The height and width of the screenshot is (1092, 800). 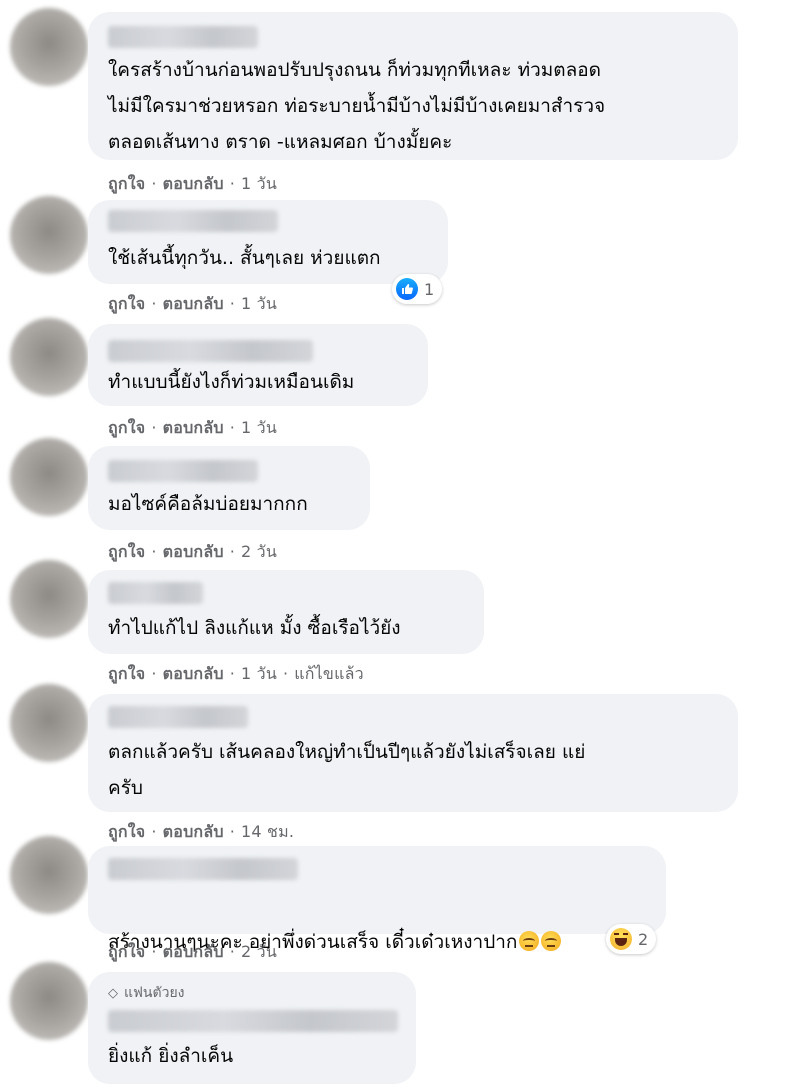 What do you see at coordinates (329, 673) in the screenshot?
I see `edited-label: แก้ไขแล้ว` at bounding box center [329, 673].